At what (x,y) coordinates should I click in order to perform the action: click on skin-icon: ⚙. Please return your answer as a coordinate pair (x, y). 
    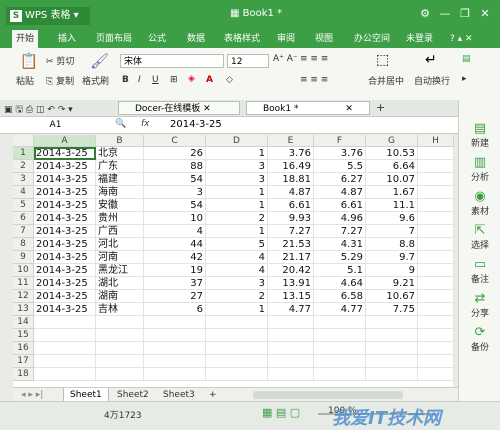
    Looking at the image, I should click on (425, 14).